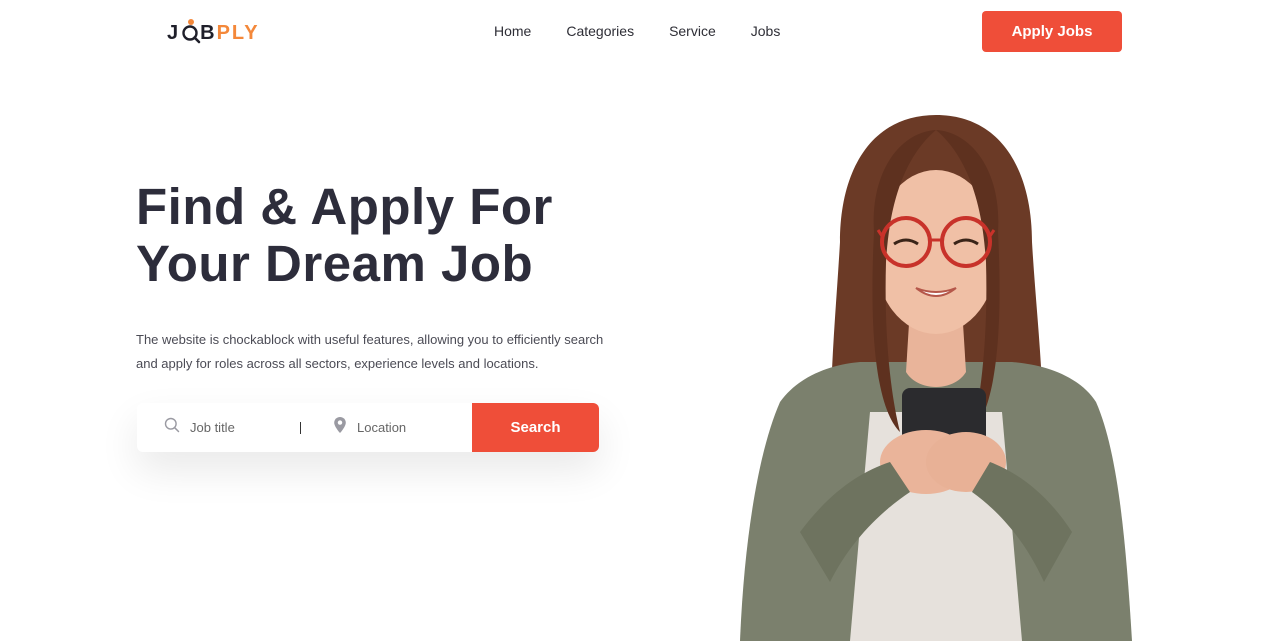 Image resolution: width=1280 pixels, height=641 pixels. What do you see at coordinates (238, 32) in the screenshot?
I see `logo-ply: PLY` at bounding box center [238, 32].